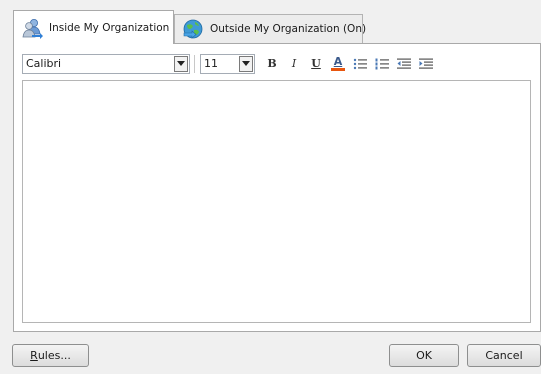 The width and height of the screenshot is (541, 374). Describe the element at coordinates (316, 64) in the screenshot. I see `underline-button: U` at that location.